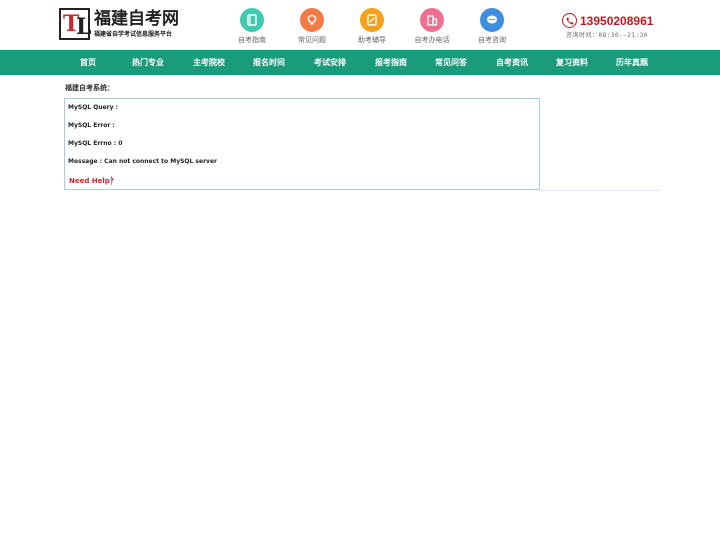  What do you see at coordinates (91, 125) in the screenshot?
I see `error-mysql-error: MySQL Error :` at bounding box center [91, 125].